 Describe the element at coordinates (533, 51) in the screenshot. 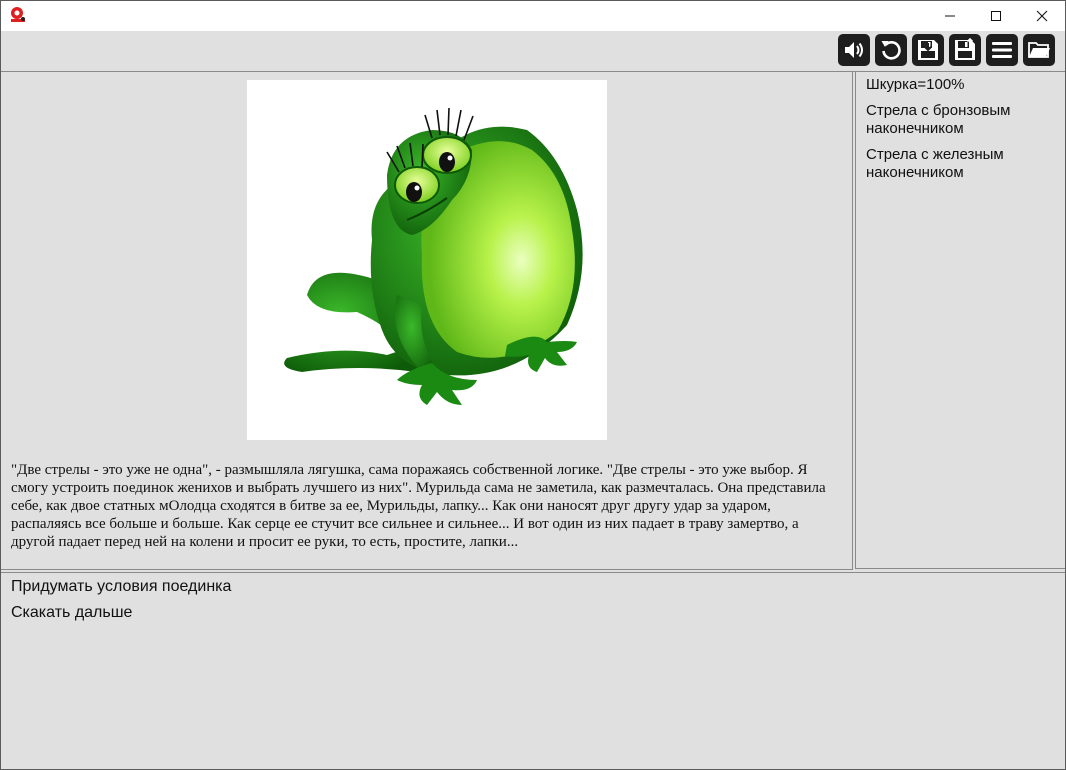

I see `toolbar` at that location.